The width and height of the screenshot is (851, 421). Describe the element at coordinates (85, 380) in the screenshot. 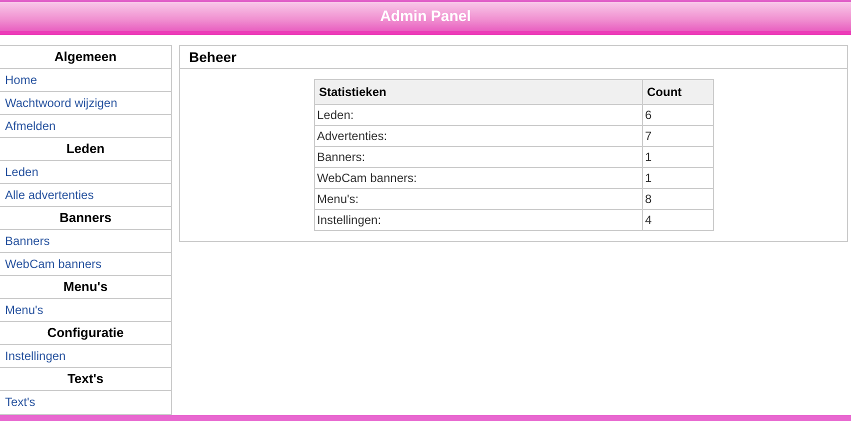

I see `section-heading: Text's` at that location.